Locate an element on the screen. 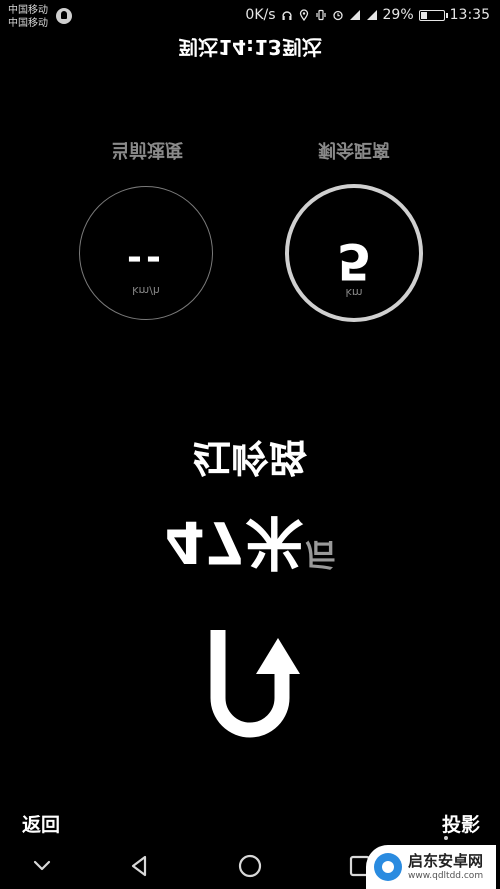 The height and width of the screenshot is (889, 500). current-speed-label: 当前速度 is located at coordinates (147, 149).